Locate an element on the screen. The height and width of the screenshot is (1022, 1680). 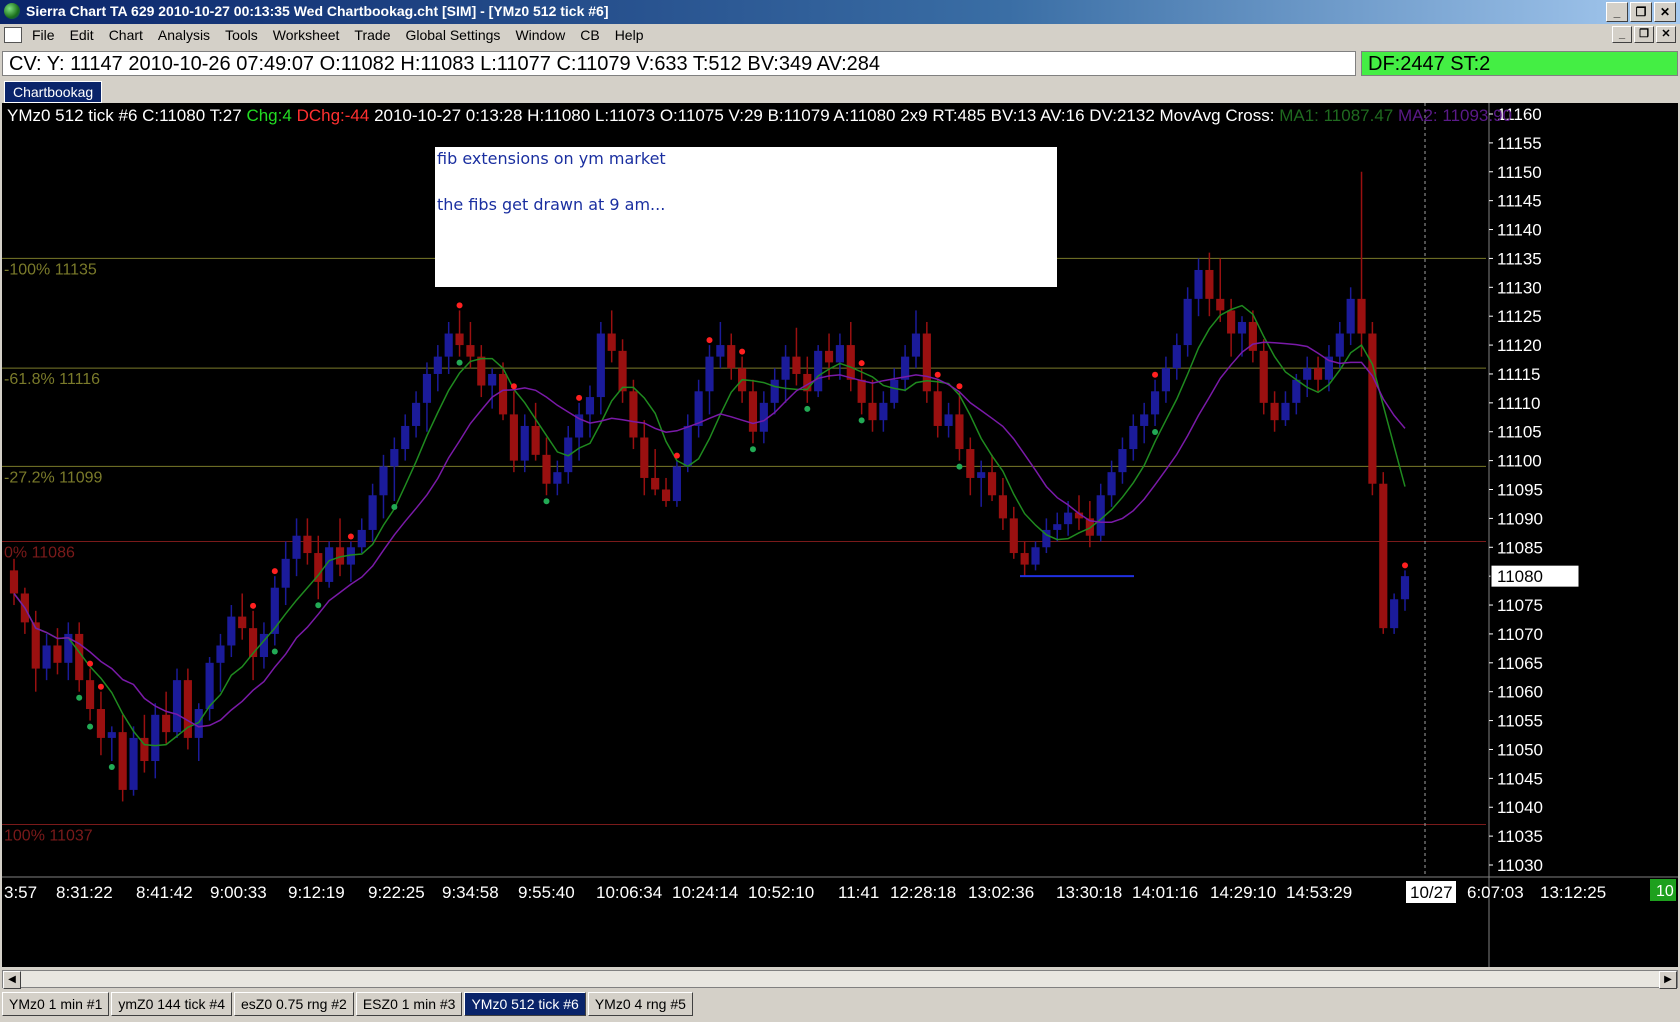
time-label: 13:30:18 is located at coordinates (1089, 892).